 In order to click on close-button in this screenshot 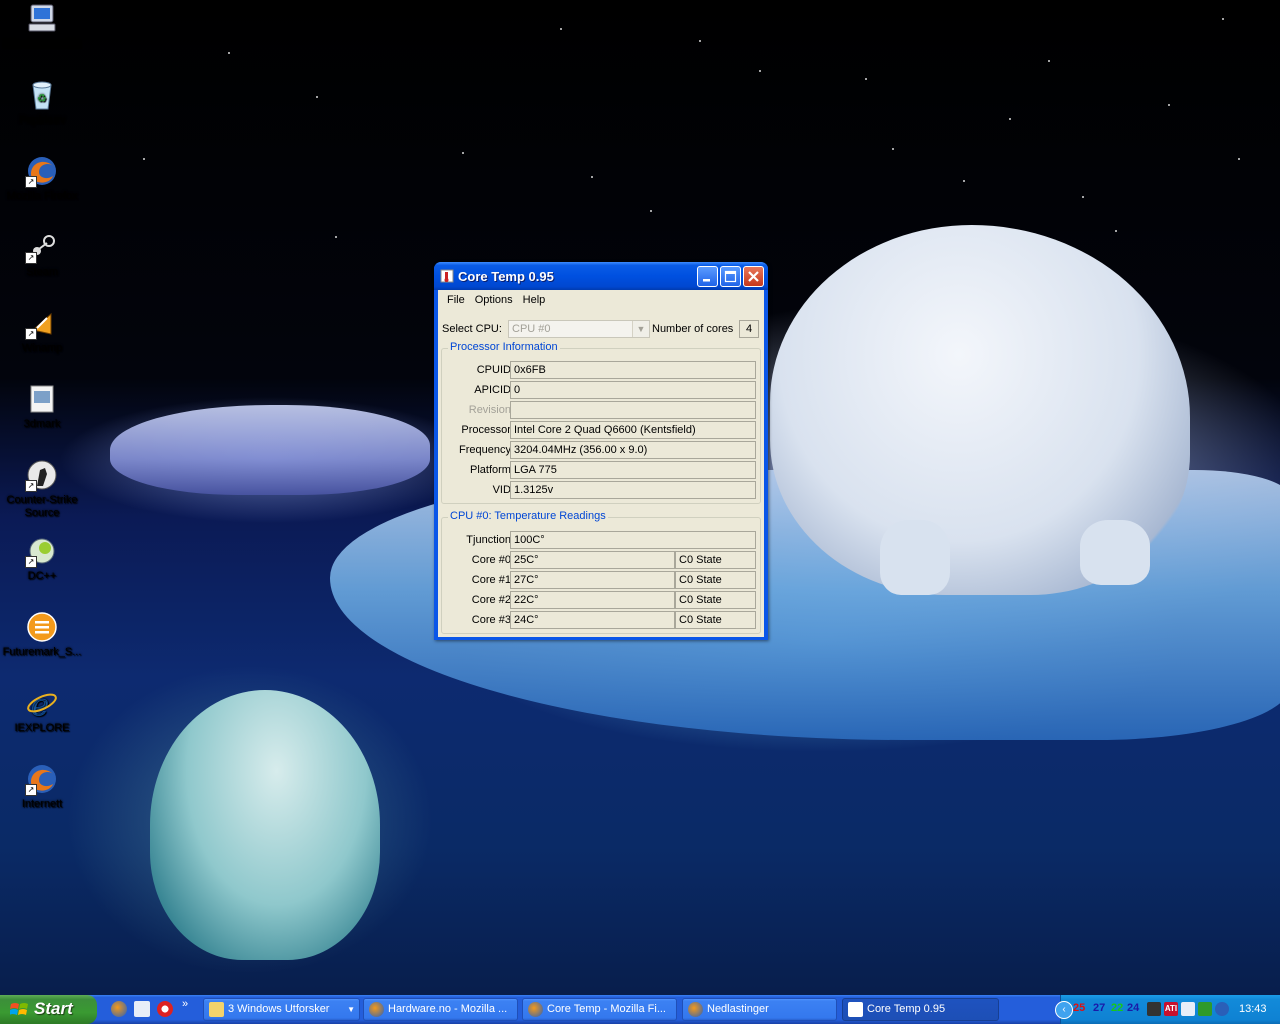, I will do `click(753, 276)`.